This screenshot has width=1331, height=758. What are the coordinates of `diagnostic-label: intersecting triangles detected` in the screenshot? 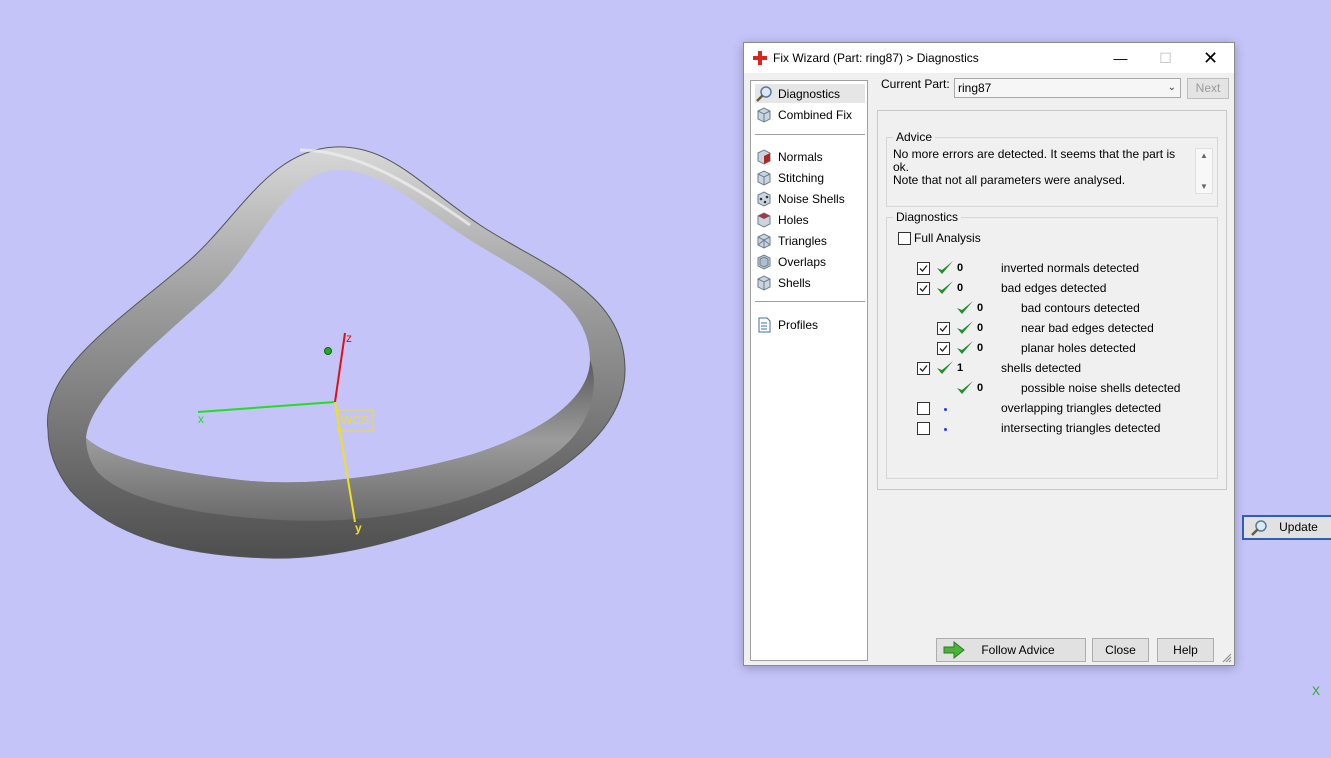 It's located at (1081, 428).